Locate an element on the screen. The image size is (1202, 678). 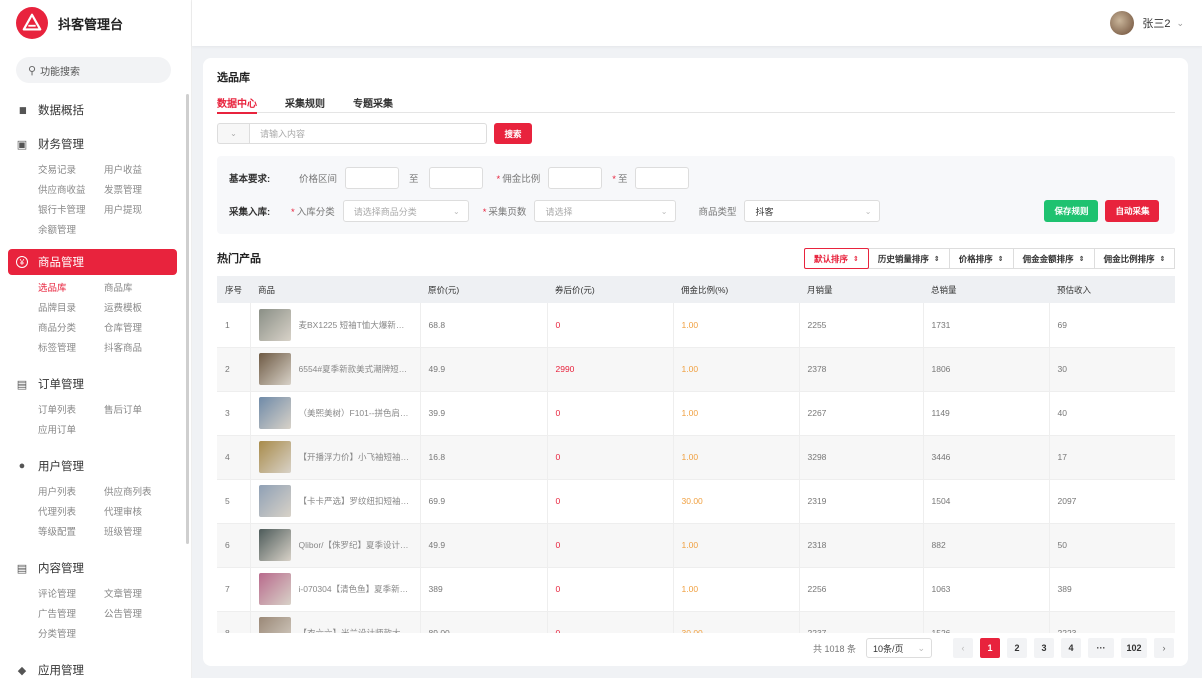
table-row: 6 Qlibor/【侏罗纪】夏季设计… 49.9 0 1.00 2318 882 50 is located at coordinates (696, 545).